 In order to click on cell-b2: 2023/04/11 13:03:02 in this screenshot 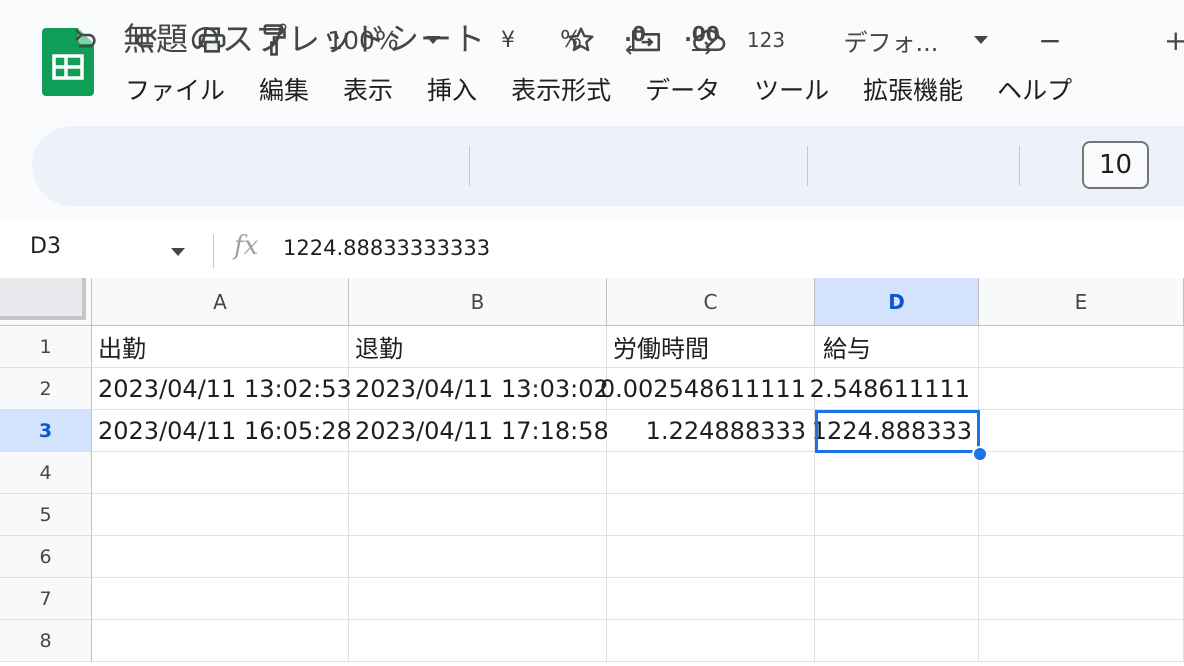, I will do `click(479, 389)`.